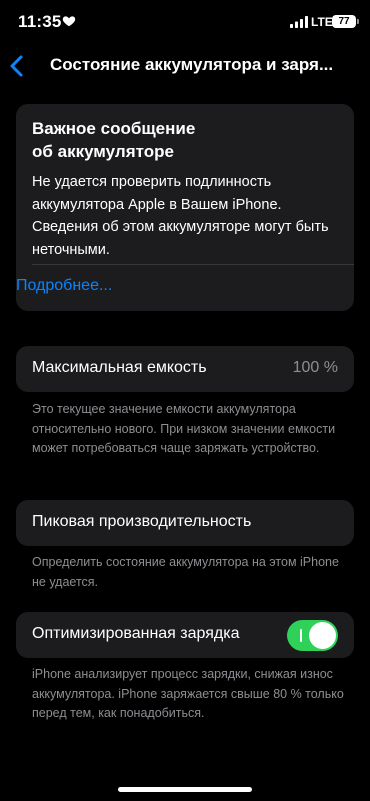 This screenshot has height=801, width=370. I want to click on divider, so click(193, 264).